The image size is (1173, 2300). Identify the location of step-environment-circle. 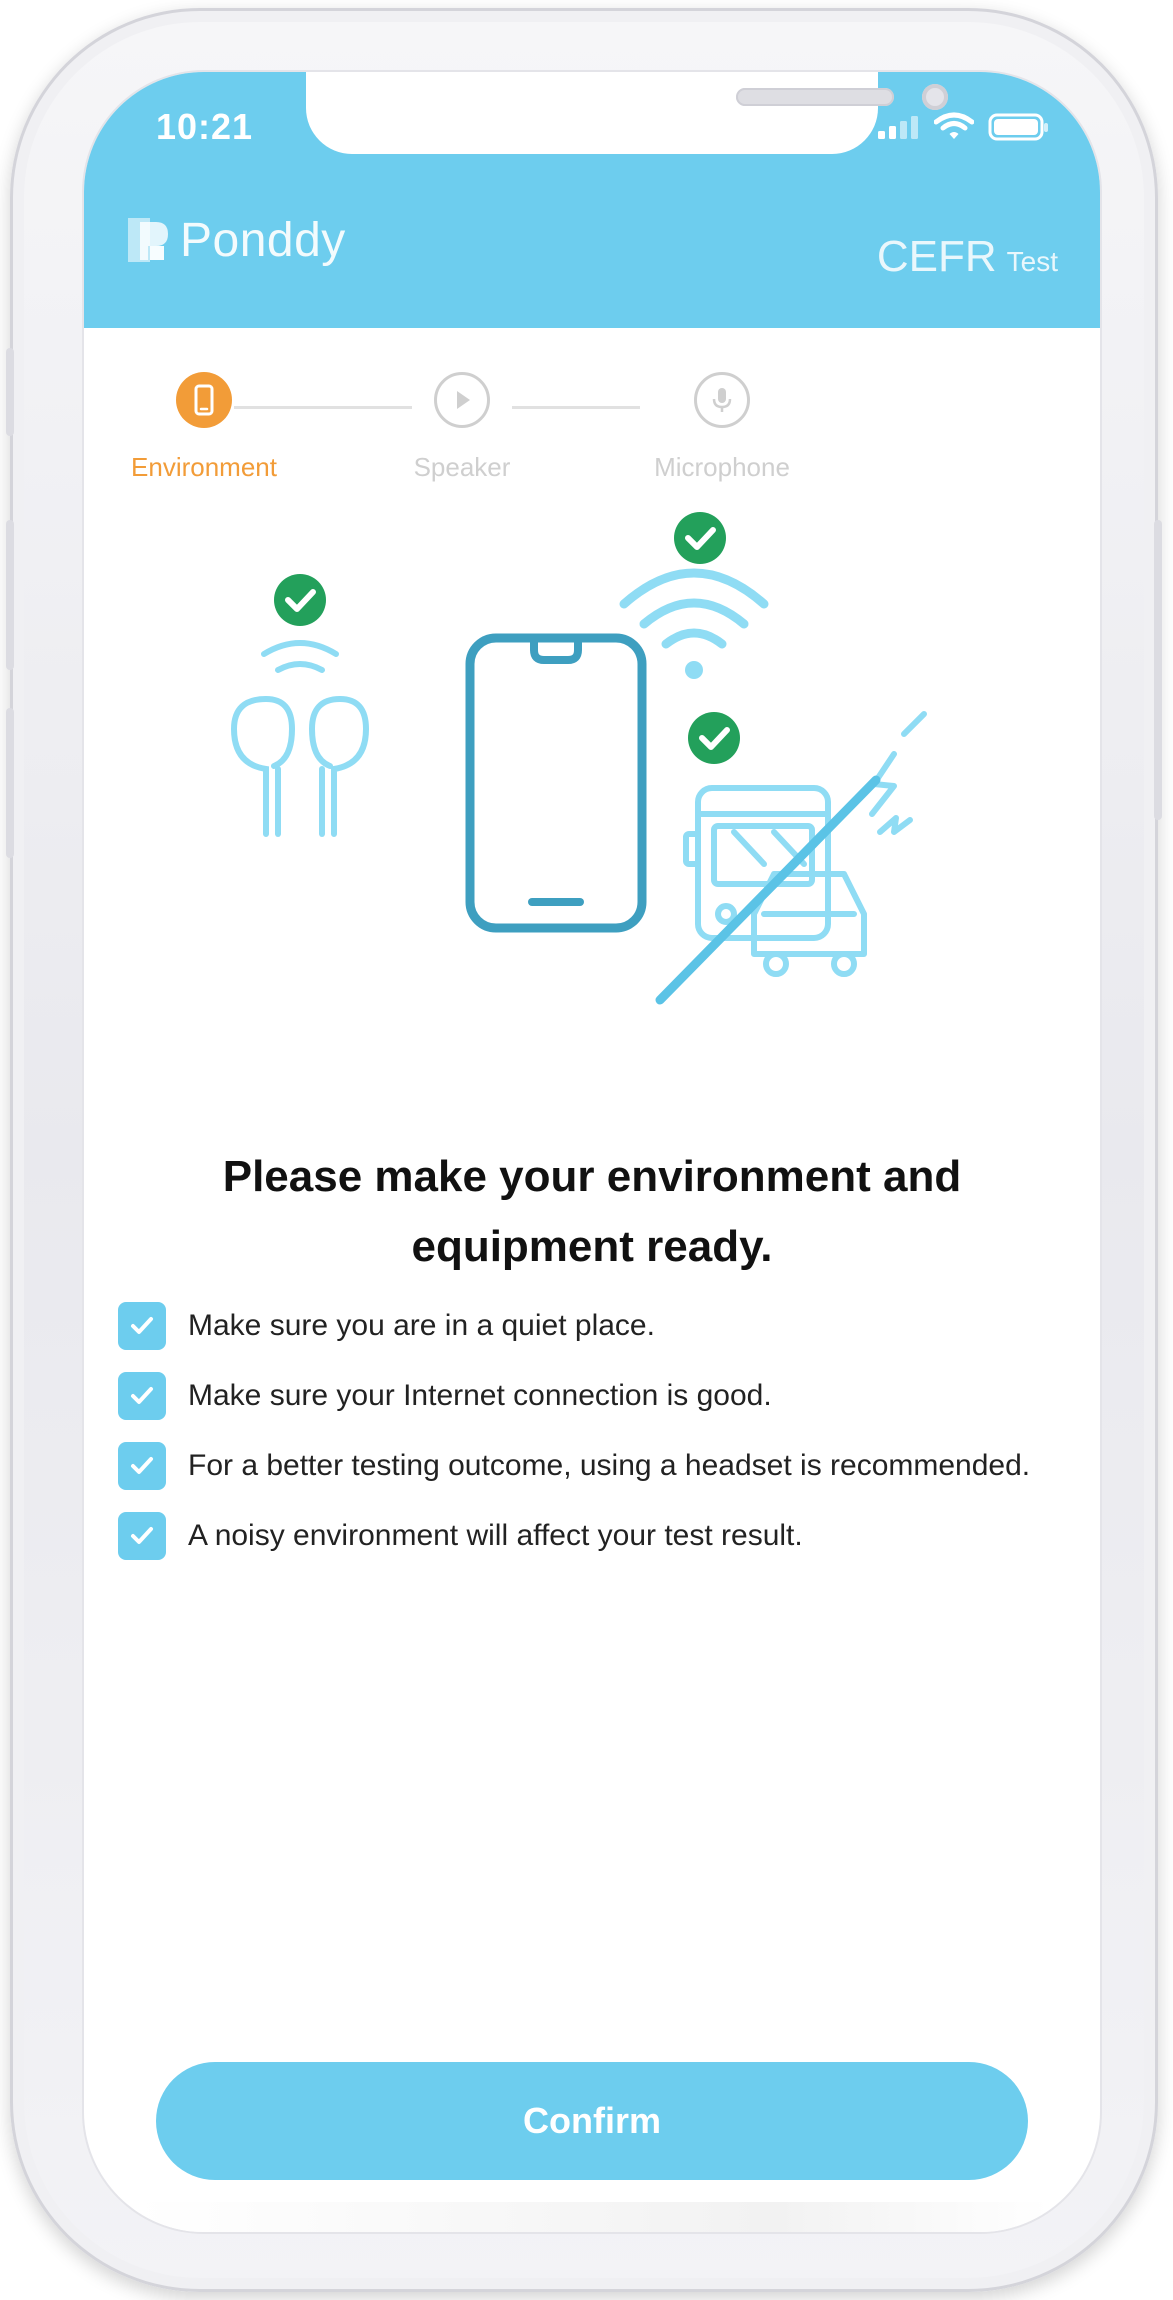
(204, 400).